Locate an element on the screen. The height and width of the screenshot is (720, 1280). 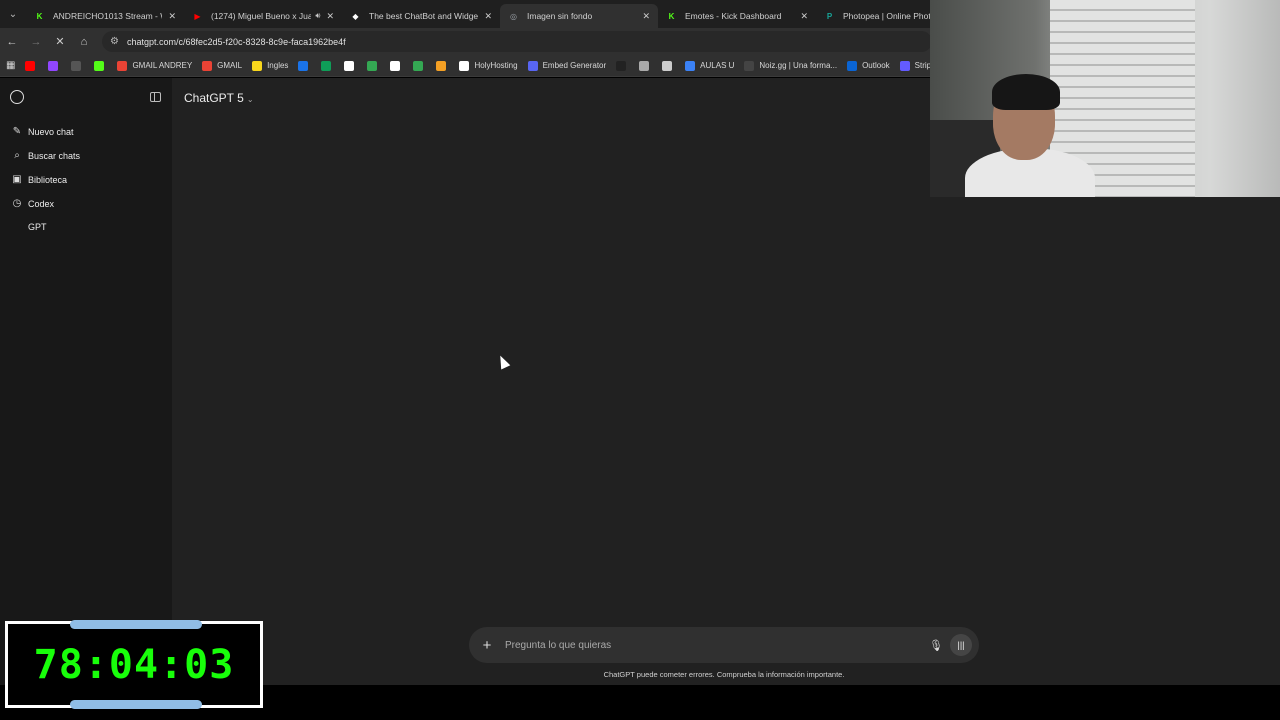
prompt-input is located at coordinates (715, 645).